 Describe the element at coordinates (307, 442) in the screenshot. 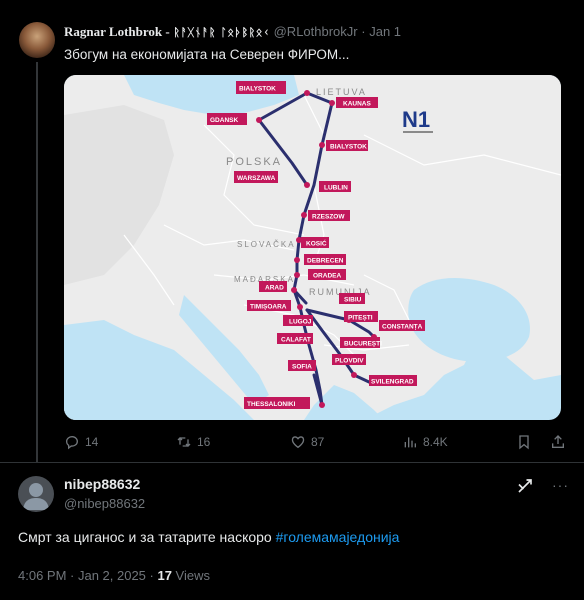

I see `like-button: 87` at that location.